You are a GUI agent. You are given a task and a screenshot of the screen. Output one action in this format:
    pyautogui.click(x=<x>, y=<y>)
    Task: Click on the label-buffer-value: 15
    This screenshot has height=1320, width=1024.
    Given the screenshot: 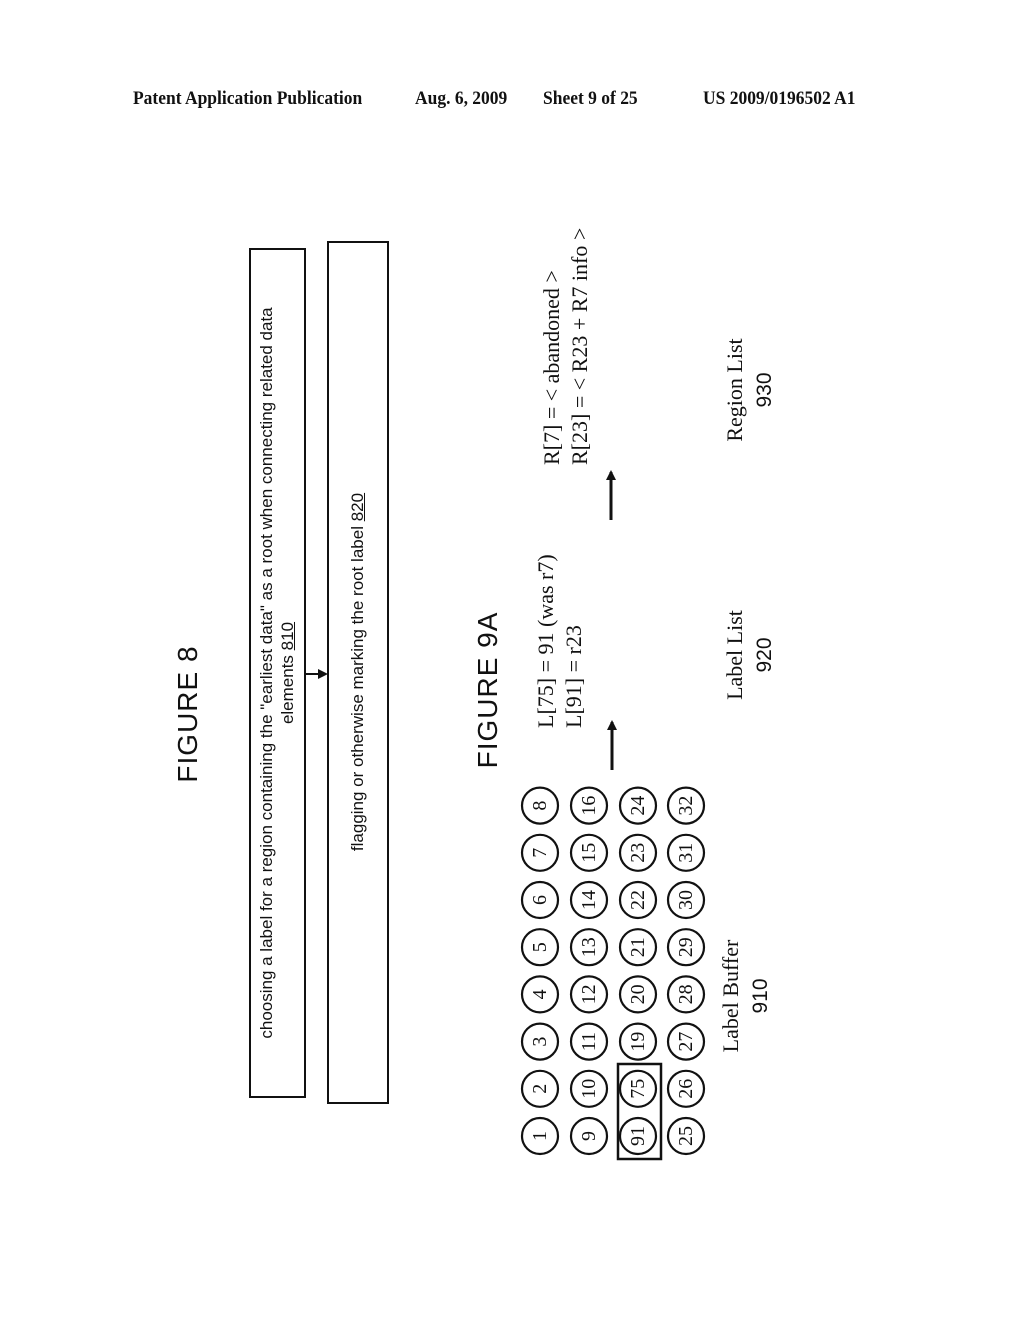 What is the action you would take?
    pyautogui.click(x=589, y=853)
    